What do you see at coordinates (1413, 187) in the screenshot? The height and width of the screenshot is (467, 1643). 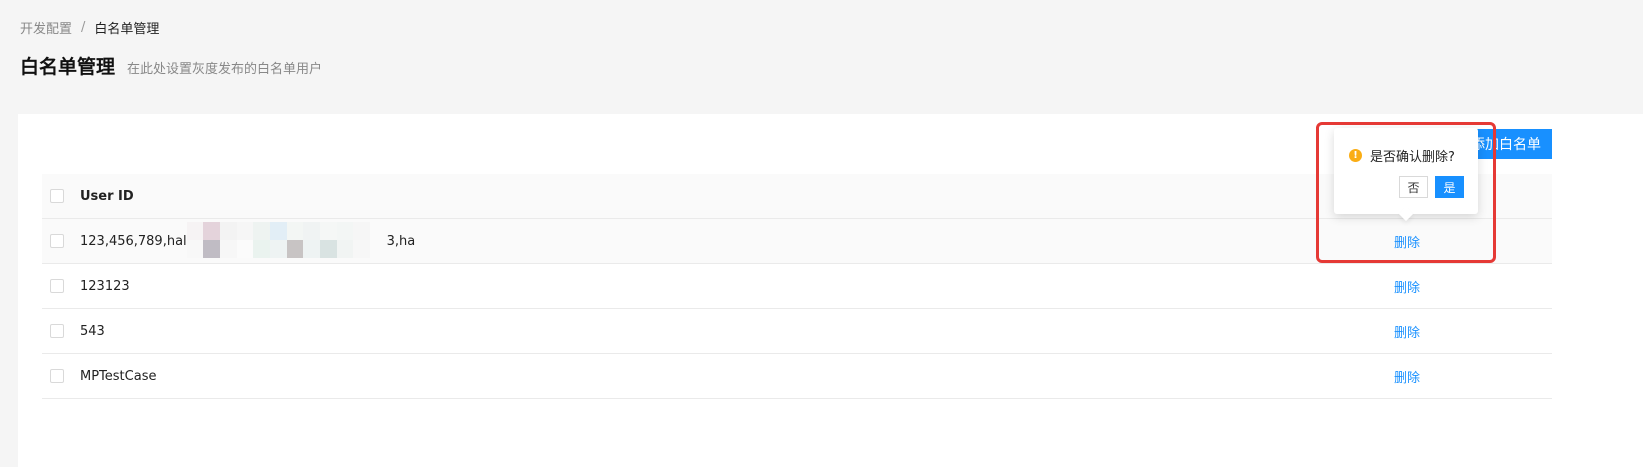 I see `cancel-button: 否` at bounding box center [1413, 187].